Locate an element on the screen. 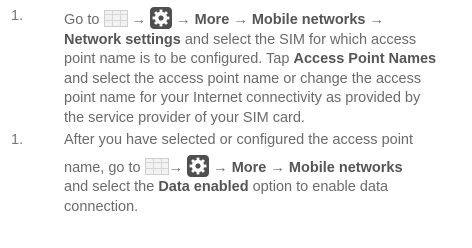 The height and width of the screenshot is (248, 472). step-2-line-2: name, go to → → More → Mobile networks is located at coordinates (268, 166).